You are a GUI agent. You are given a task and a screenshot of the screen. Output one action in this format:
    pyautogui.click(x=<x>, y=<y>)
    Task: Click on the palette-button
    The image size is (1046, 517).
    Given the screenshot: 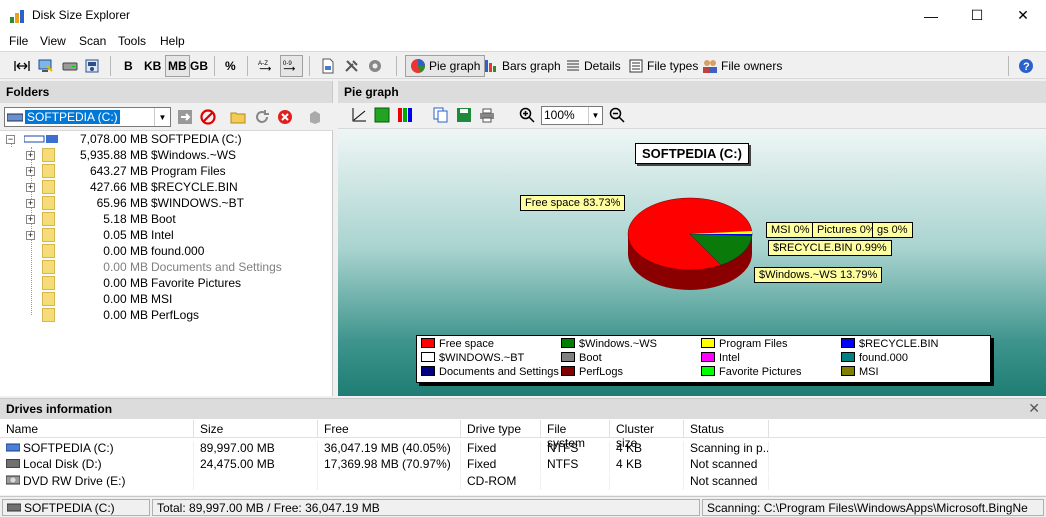 What is the action you would take?
    pyautogui.click(x=405, y=115)
    